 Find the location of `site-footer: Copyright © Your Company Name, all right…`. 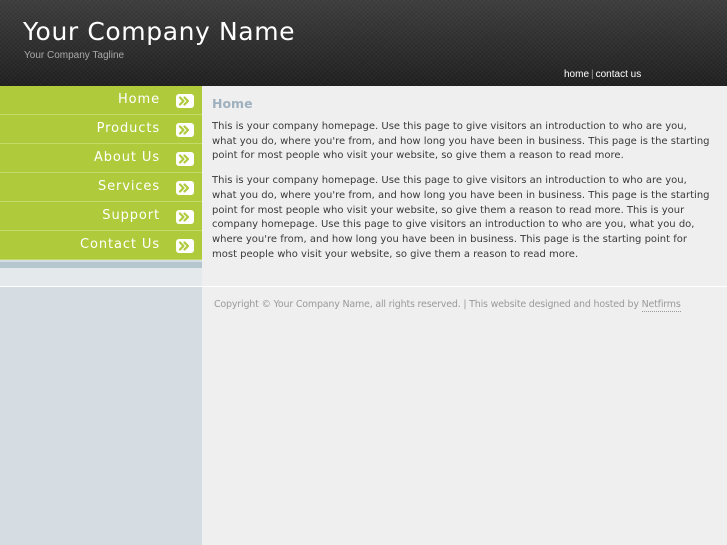

site-footer: Copyright © Your Company Name, all right… is located at coordinates (447, 305).